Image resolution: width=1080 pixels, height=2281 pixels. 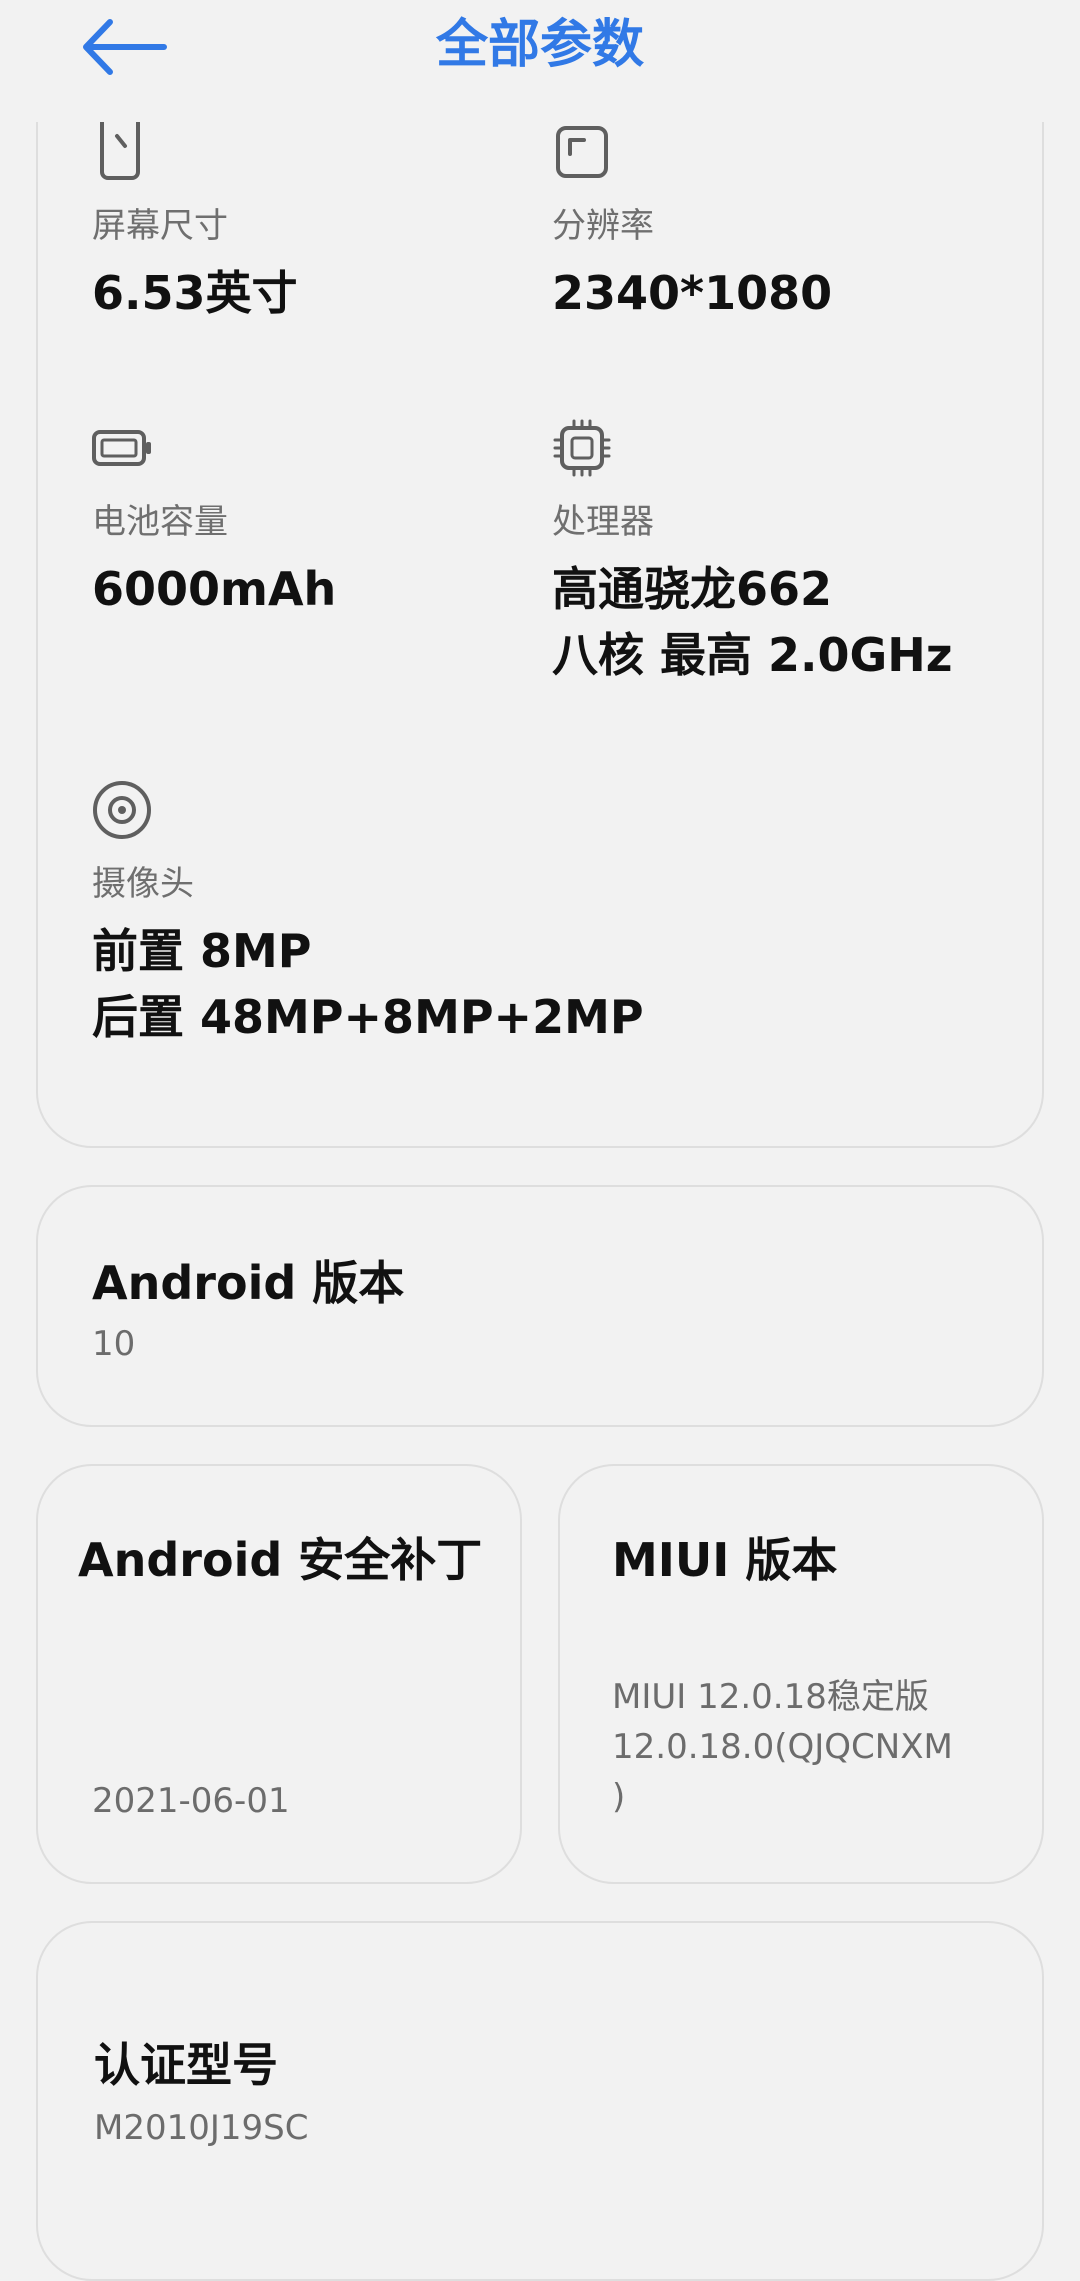 I want to click on spec-value-line1: 高通骁龙662, so click(x=692, y=589).